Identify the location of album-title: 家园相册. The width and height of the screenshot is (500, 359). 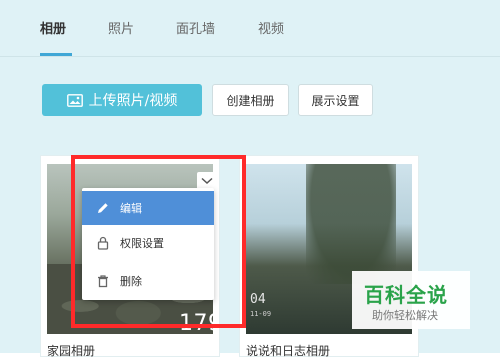
(71, 350).